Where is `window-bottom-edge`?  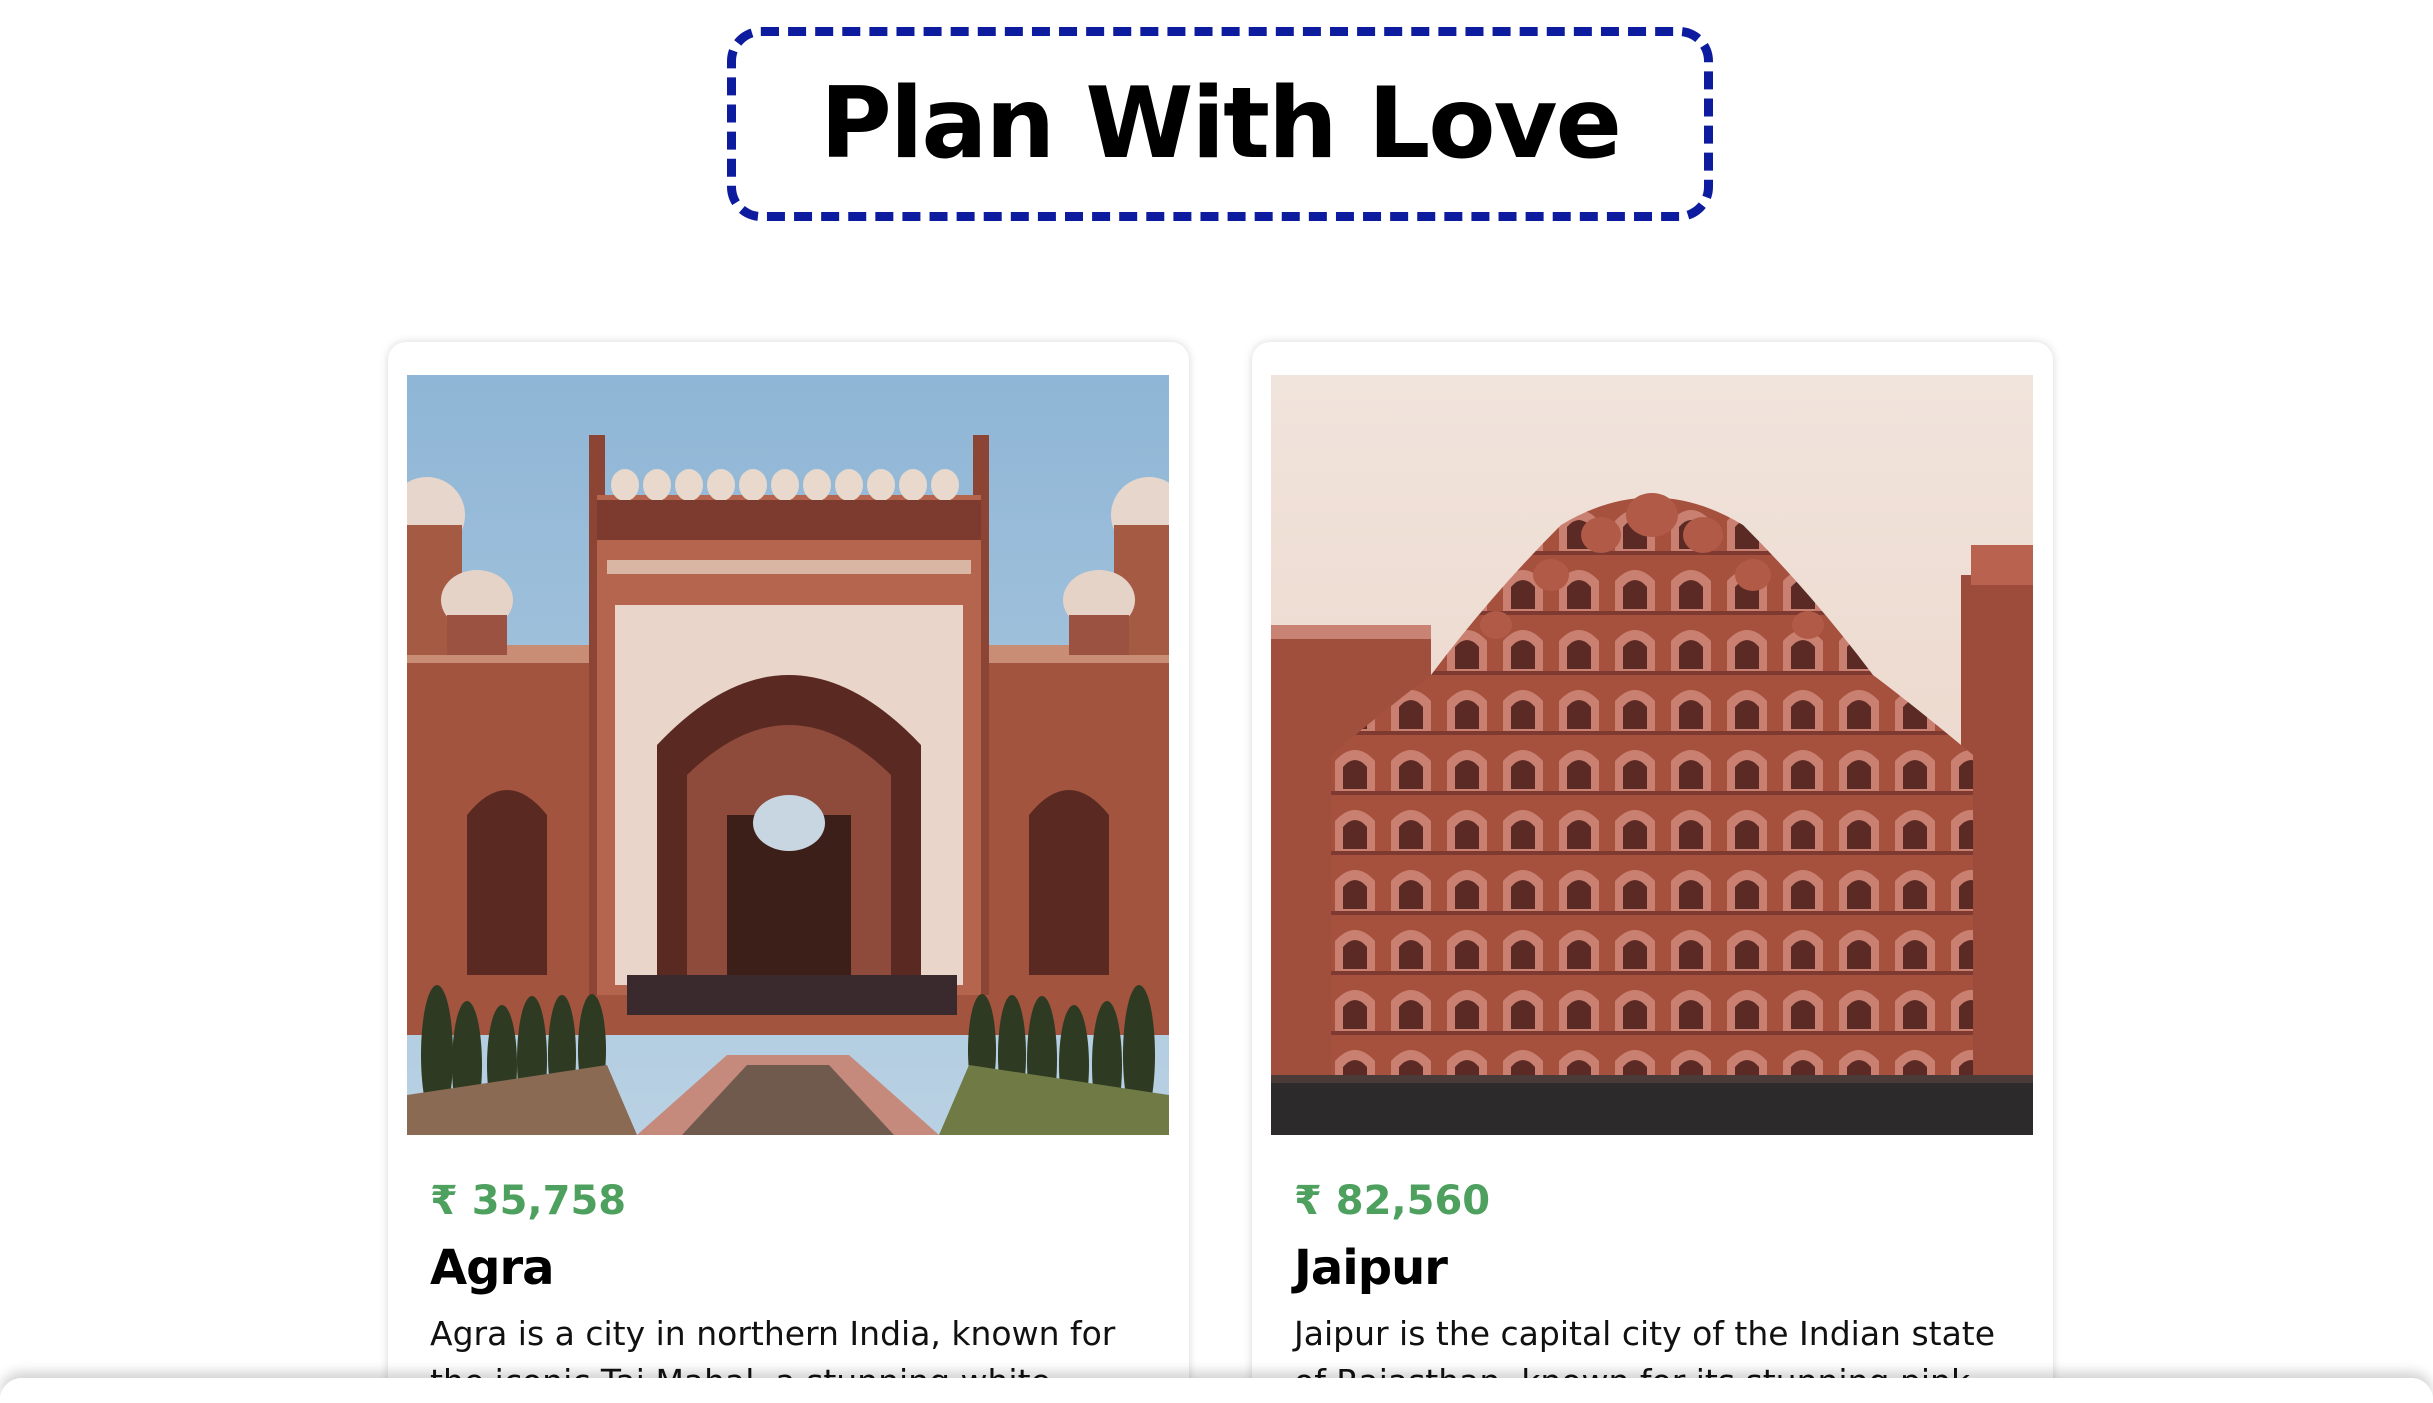 window-bottom-edge is located at coordinates (1216, 1390).